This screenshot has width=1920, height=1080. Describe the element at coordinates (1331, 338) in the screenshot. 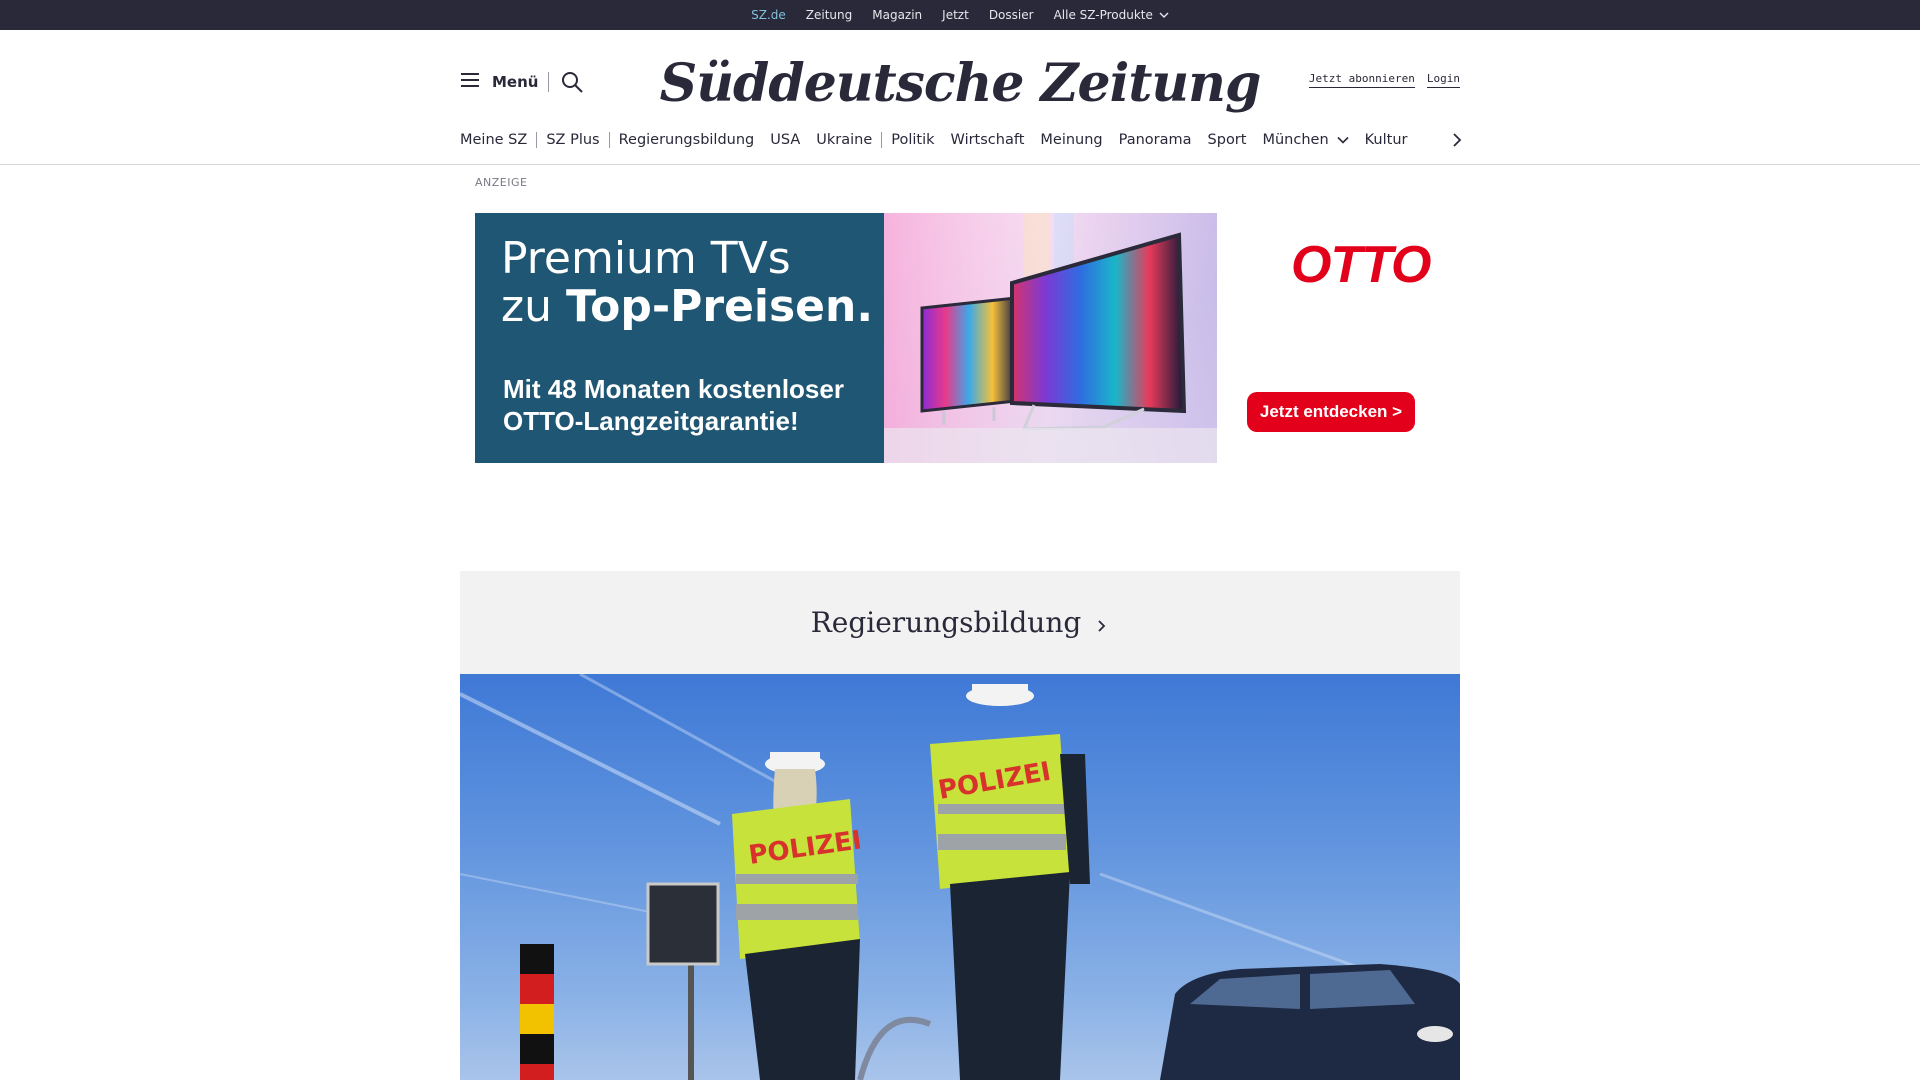

I see `otto-brand-panel: OTTO Jetzt entdecken >` at that location.